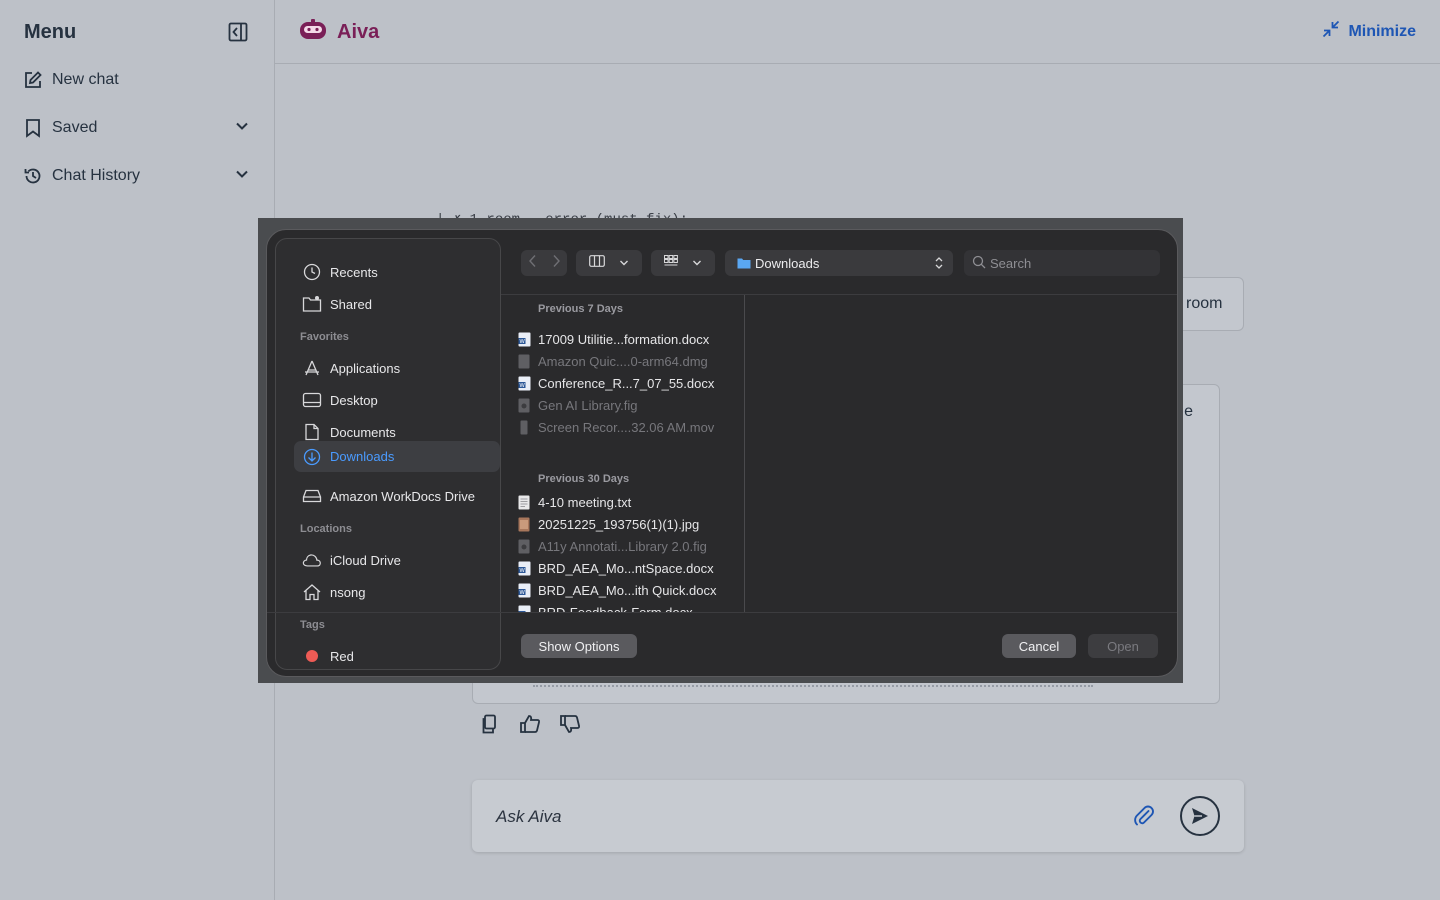 The image size is (1440, 900). Describe the element at coordinates (312, 432) in the screenshot. I see `document-icon` at that location.